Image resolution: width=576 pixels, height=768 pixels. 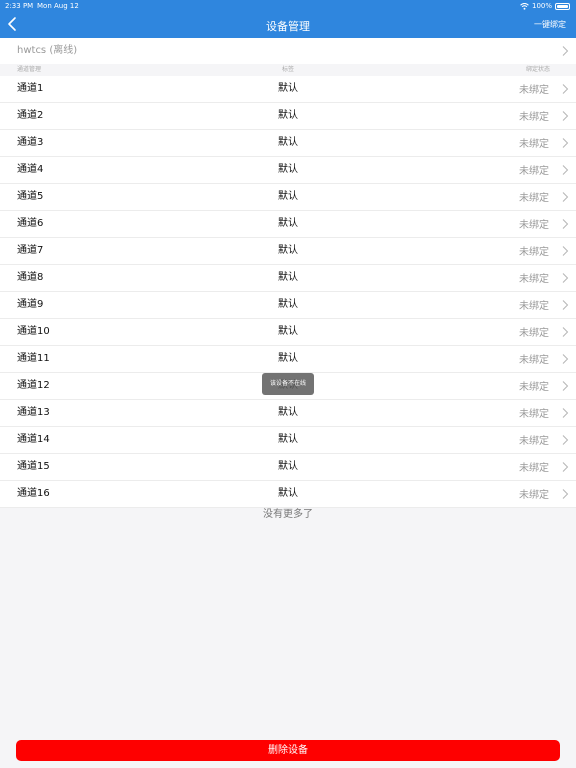 I want to click on channel-row: 通道5 默认 未绑定, so click(x=288, y=197).